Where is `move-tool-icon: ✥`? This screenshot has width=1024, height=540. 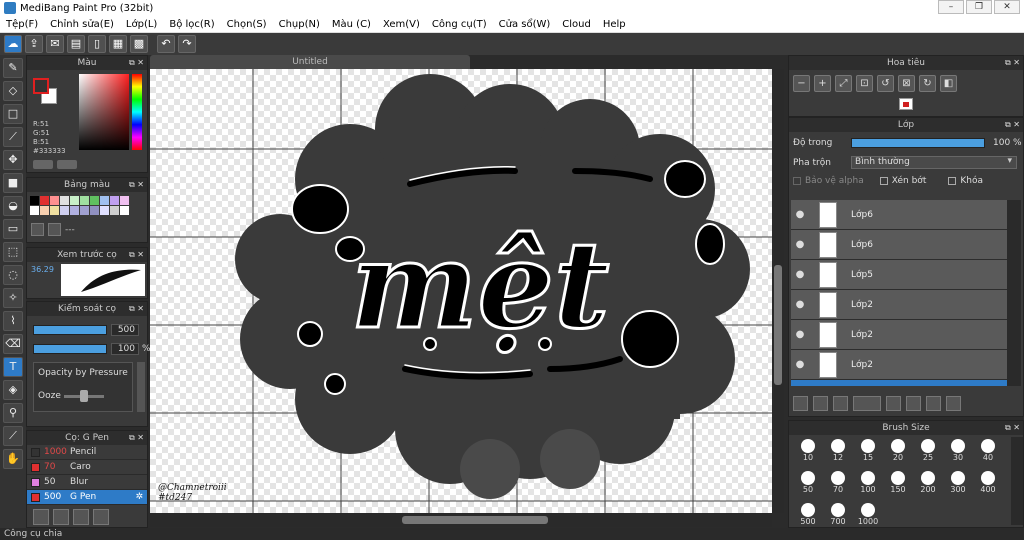
move-tool-icon: ✥ is located at coordinates (13, 160).